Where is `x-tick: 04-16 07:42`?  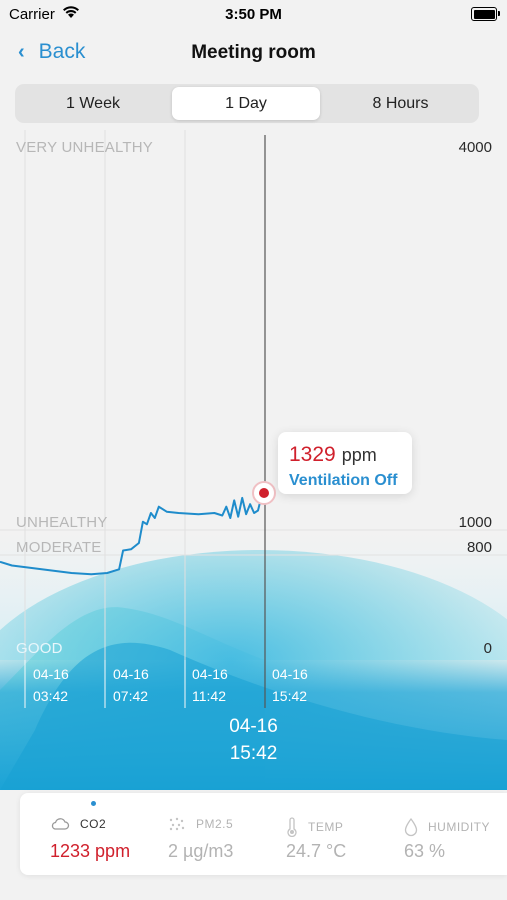
x-tick: 04-16 07:42 is located at coordinates (131, 685).